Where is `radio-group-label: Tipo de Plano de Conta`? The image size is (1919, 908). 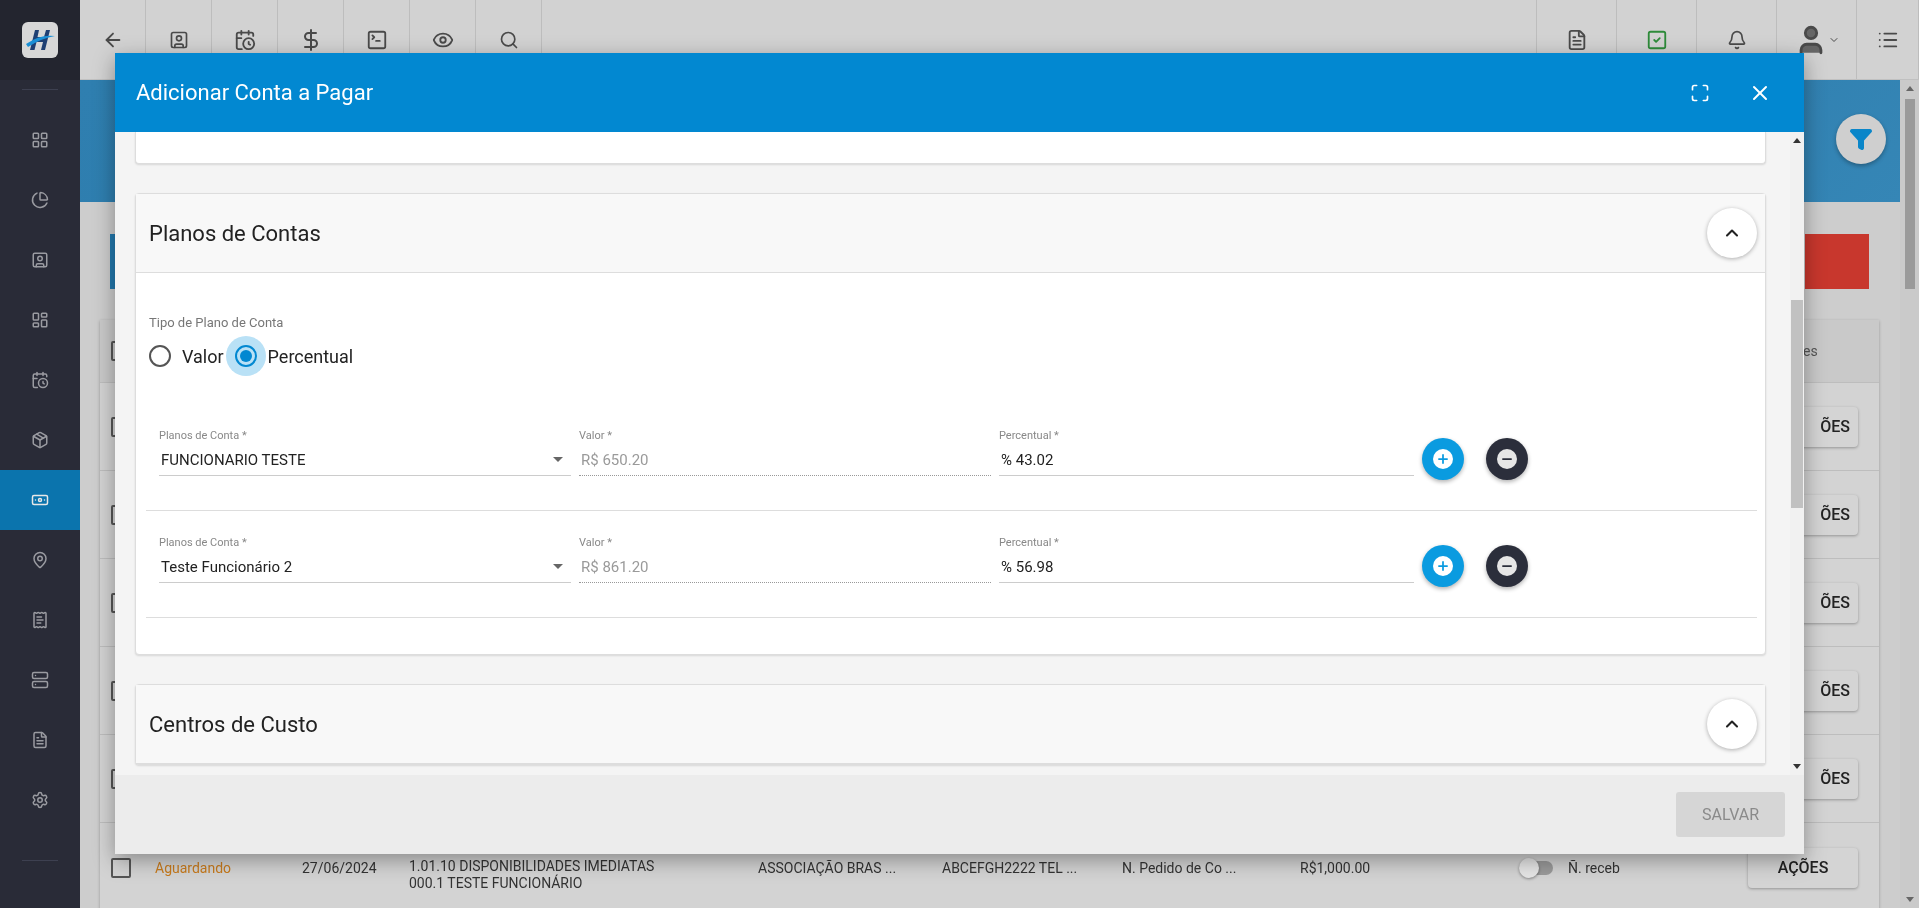
radio-group-label: Tipo de Plano de Conta is located at coordinates (216, 322).